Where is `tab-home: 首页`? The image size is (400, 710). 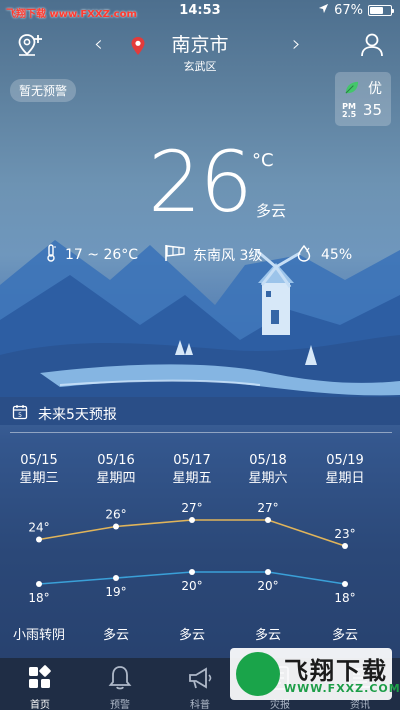
tab-home: 首页 is located at coordinates (40, 684).